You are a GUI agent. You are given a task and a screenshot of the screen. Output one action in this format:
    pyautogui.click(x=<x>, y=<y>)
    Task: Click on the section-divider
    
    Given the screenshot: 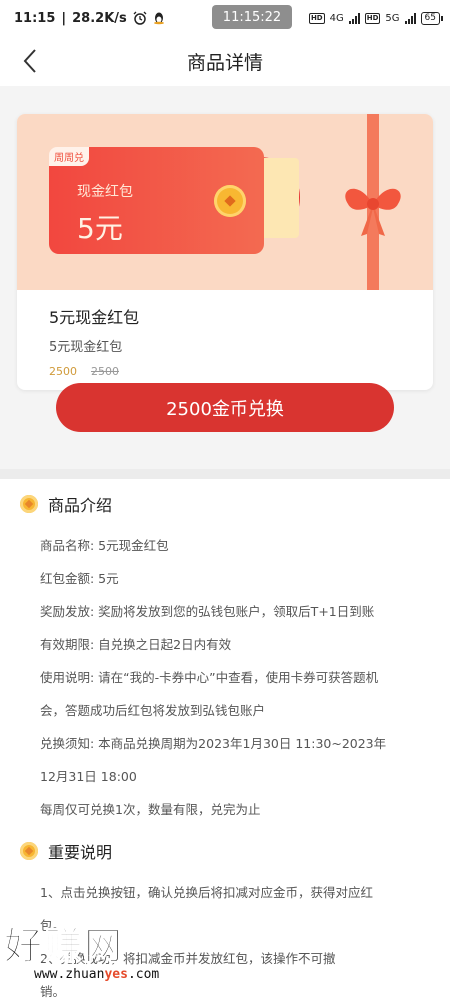 What is the action you would take?
    pyautogui.click(x=225, y=474)
    